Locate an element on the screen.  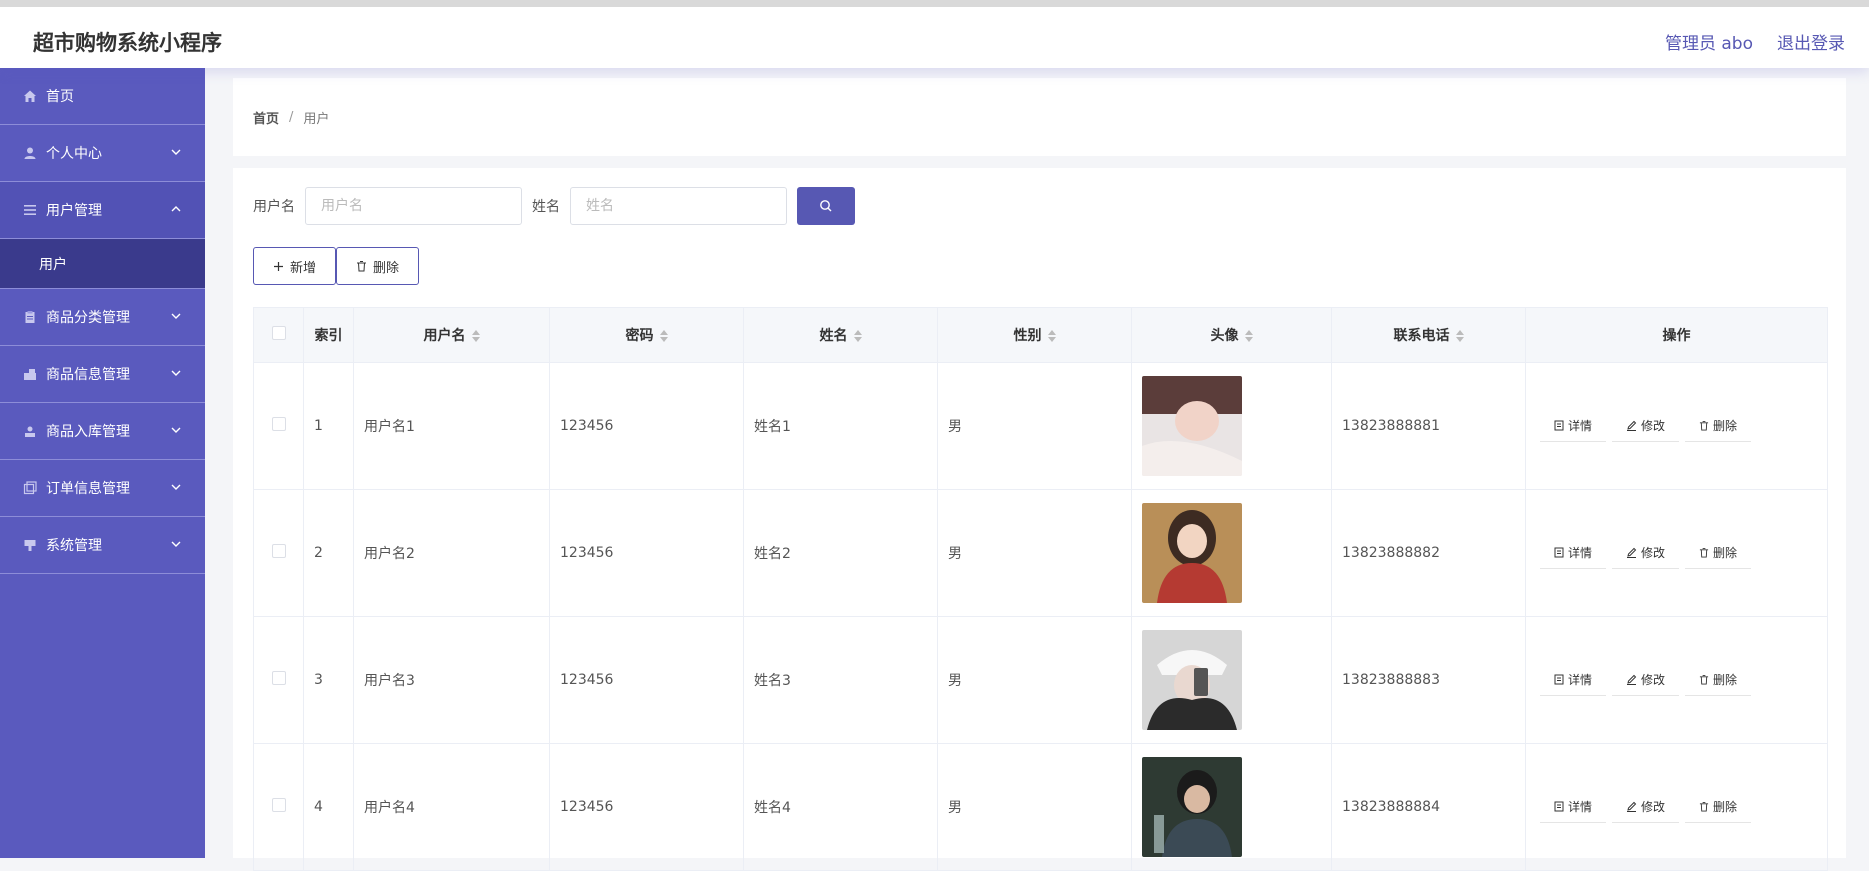
username-label: 用户名 is located at coordinates (274, 207).